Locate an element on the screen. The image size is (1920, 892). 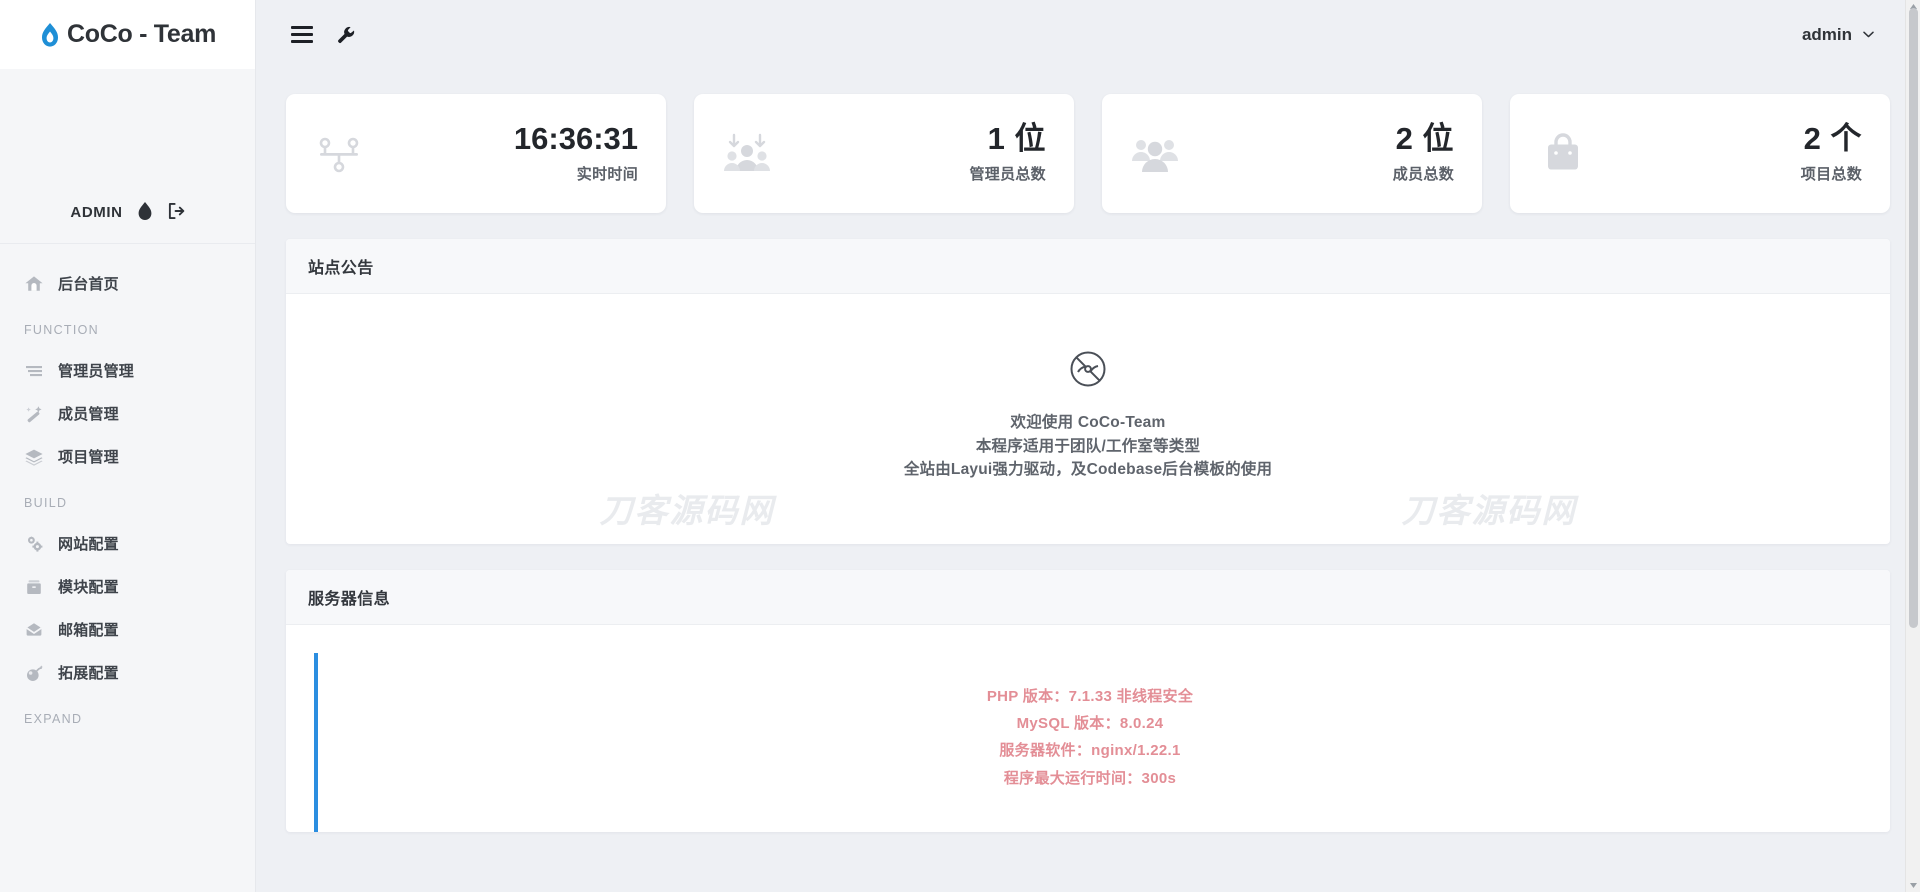
stat-card-text: 2 位 成员总数 is located at coordinates (1423, 153).